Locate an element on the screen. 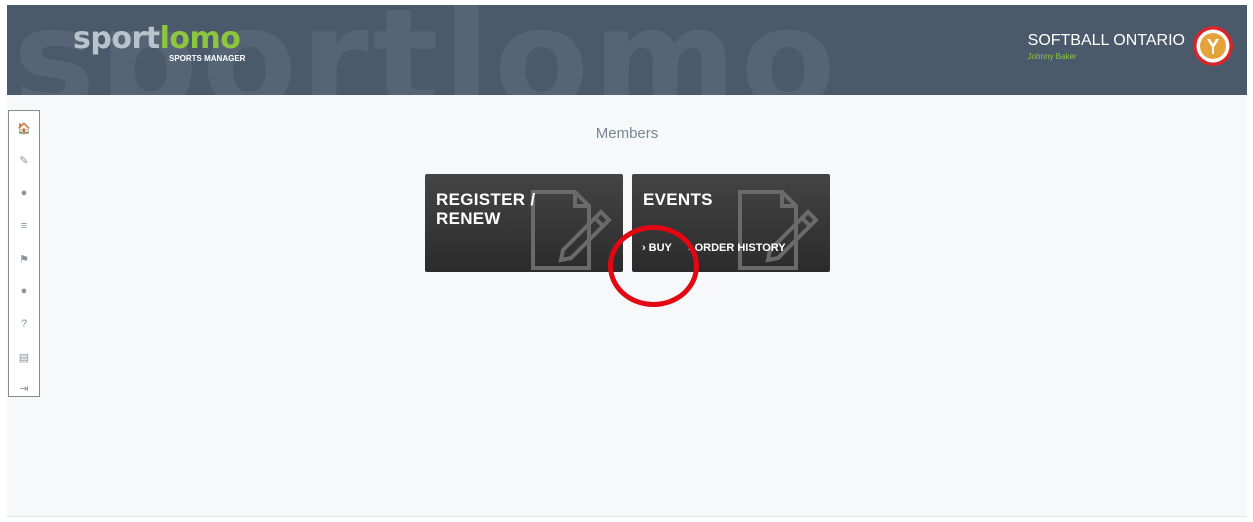  order-history-link: › ORDER HISTORY is located at coordinates (737, 248).